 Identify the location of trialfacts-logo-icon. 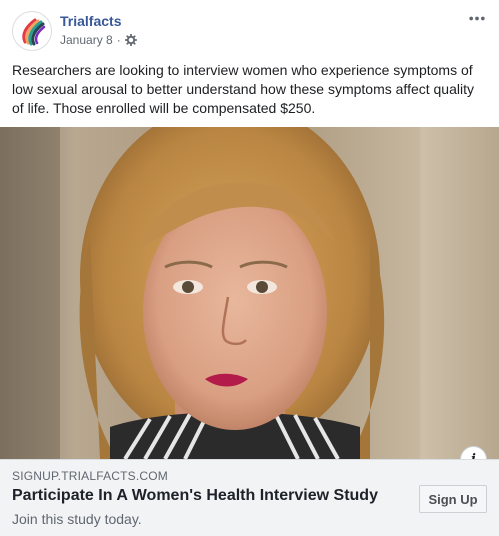
(34, 32).